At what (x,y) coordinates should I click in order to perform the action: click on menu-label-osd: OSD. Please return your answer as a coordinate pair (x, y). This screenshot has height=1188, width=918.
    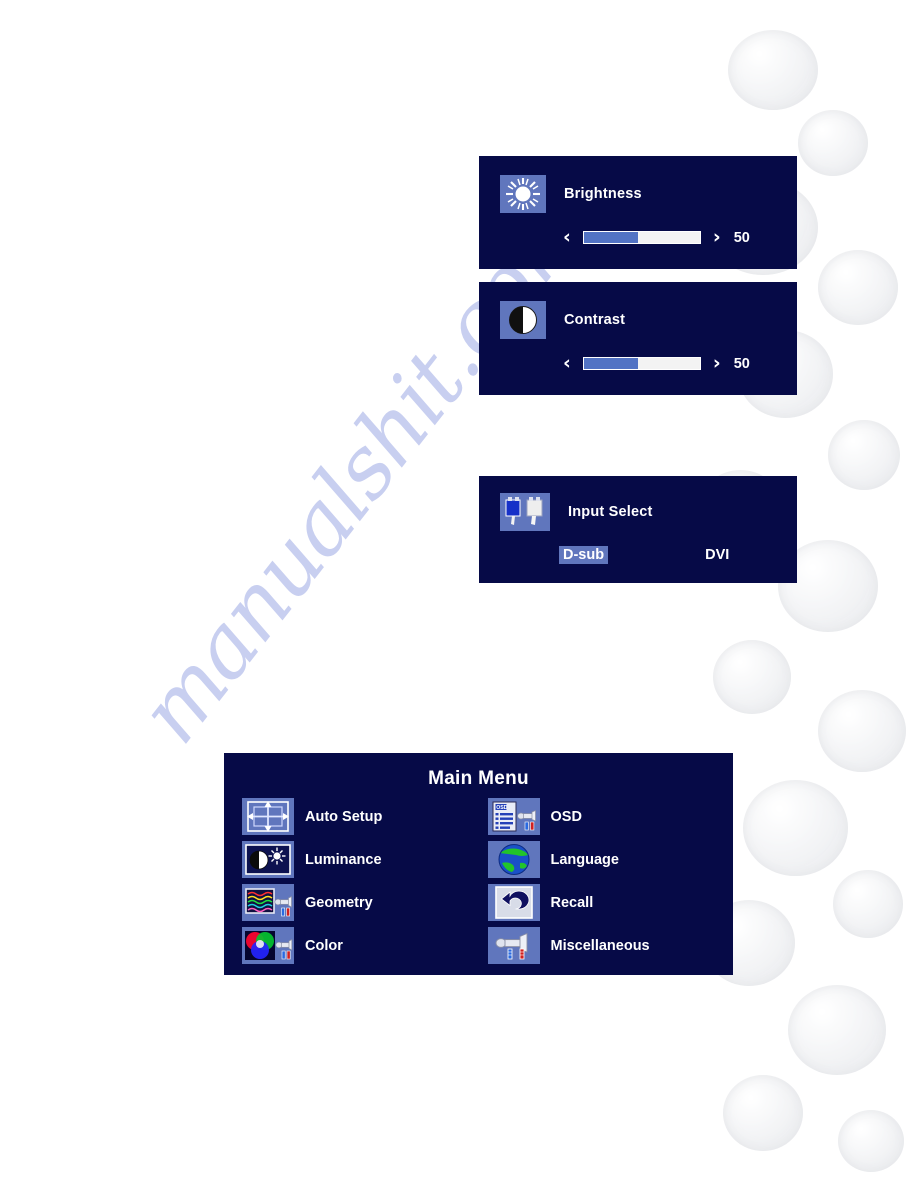
    Looking at the image, I should click on (566, 816).